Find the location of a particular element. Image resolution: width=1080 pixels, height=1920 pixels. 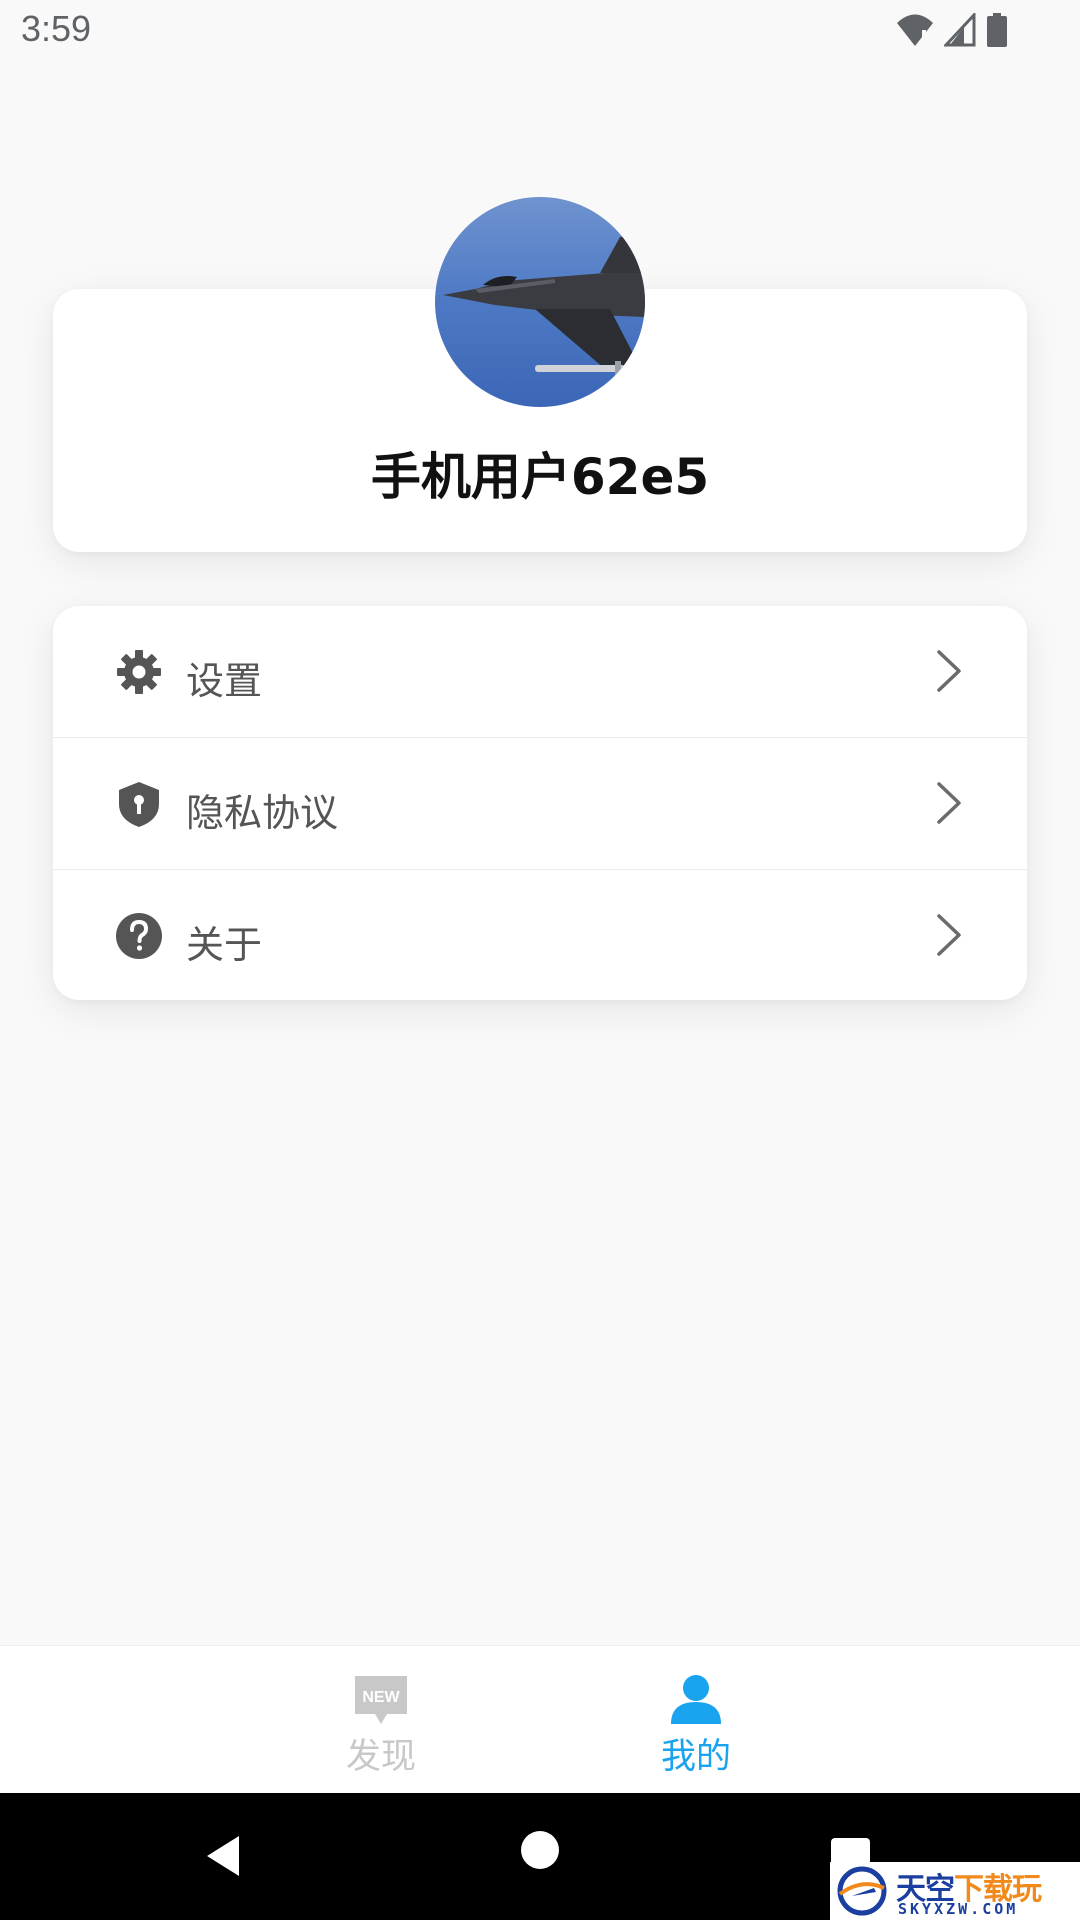

menu-label-privacy: 隐私协议 is located at coordinates (262, 813).